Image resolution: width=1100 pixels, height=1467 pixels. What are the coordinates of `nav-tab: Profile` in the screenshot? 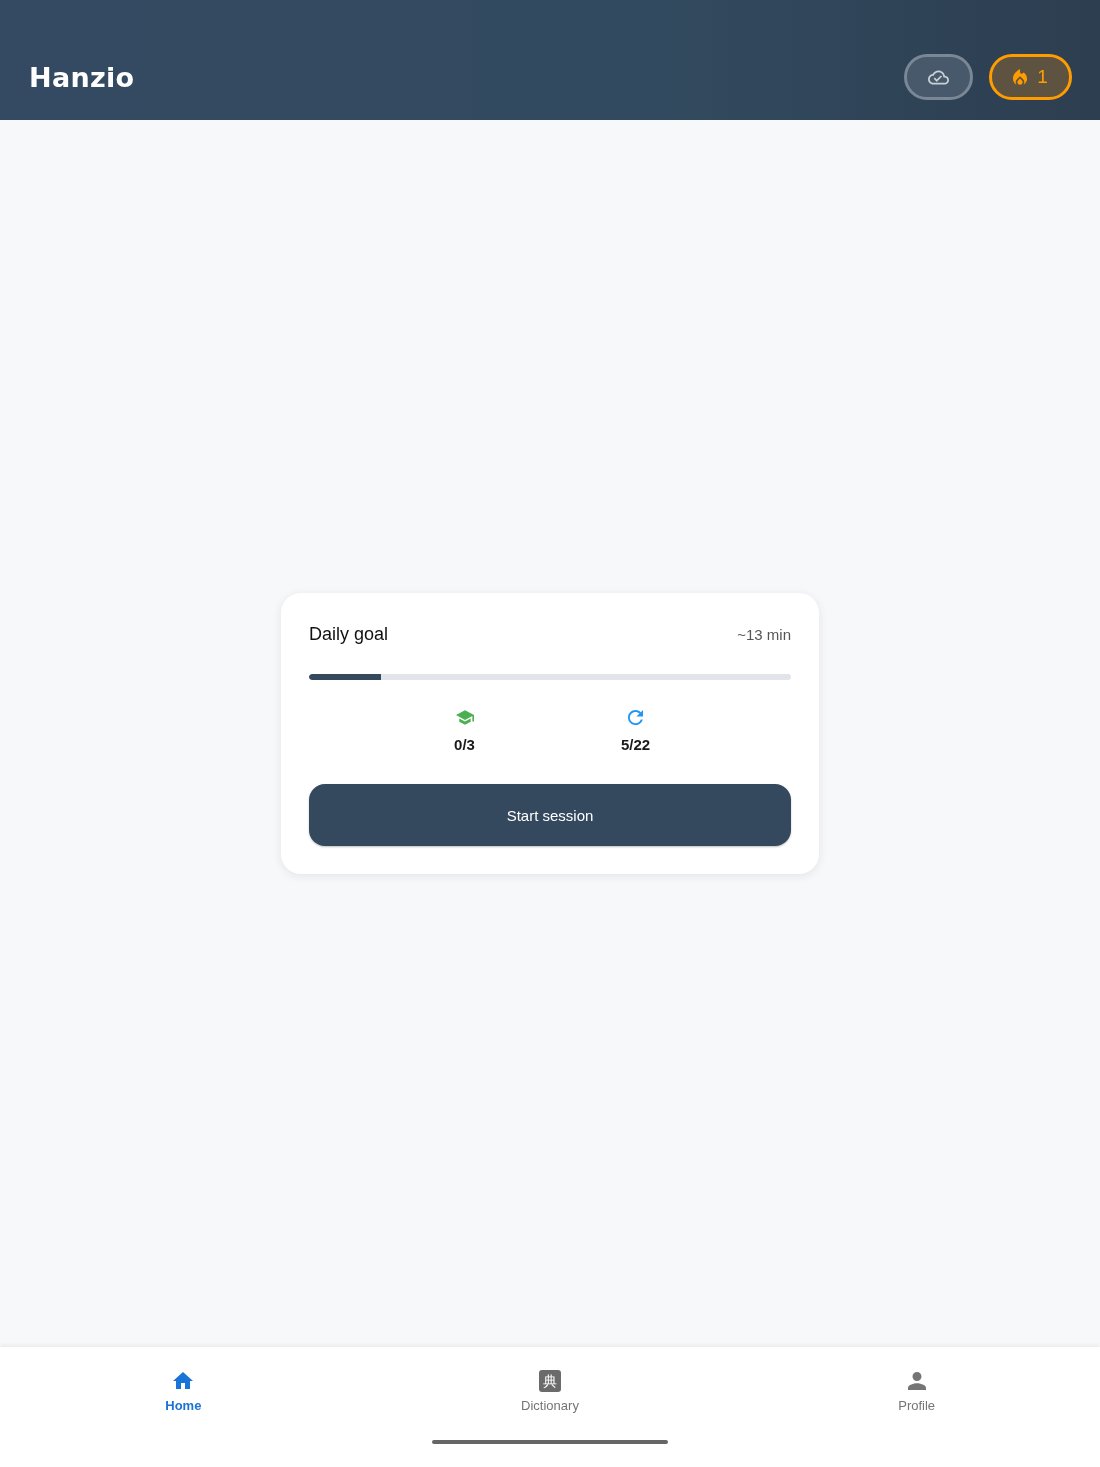 It's located at (917, 1392).